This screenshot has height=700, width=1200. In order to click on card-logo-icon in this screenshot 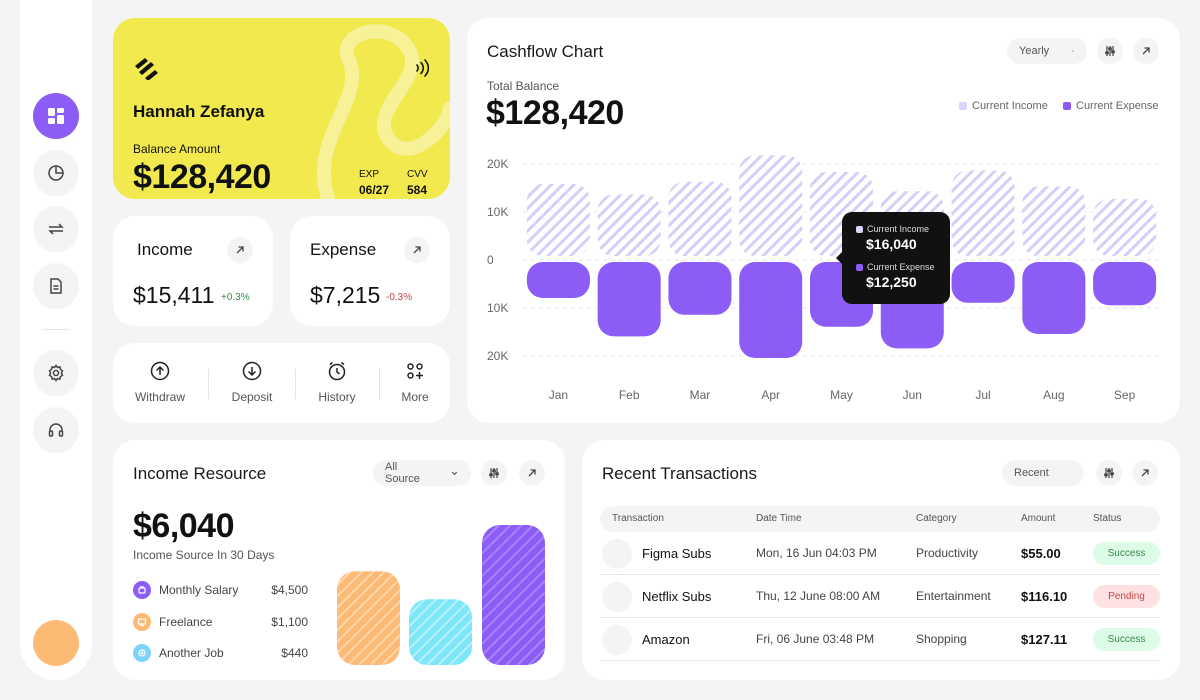, I will do `click(146, 69)`.